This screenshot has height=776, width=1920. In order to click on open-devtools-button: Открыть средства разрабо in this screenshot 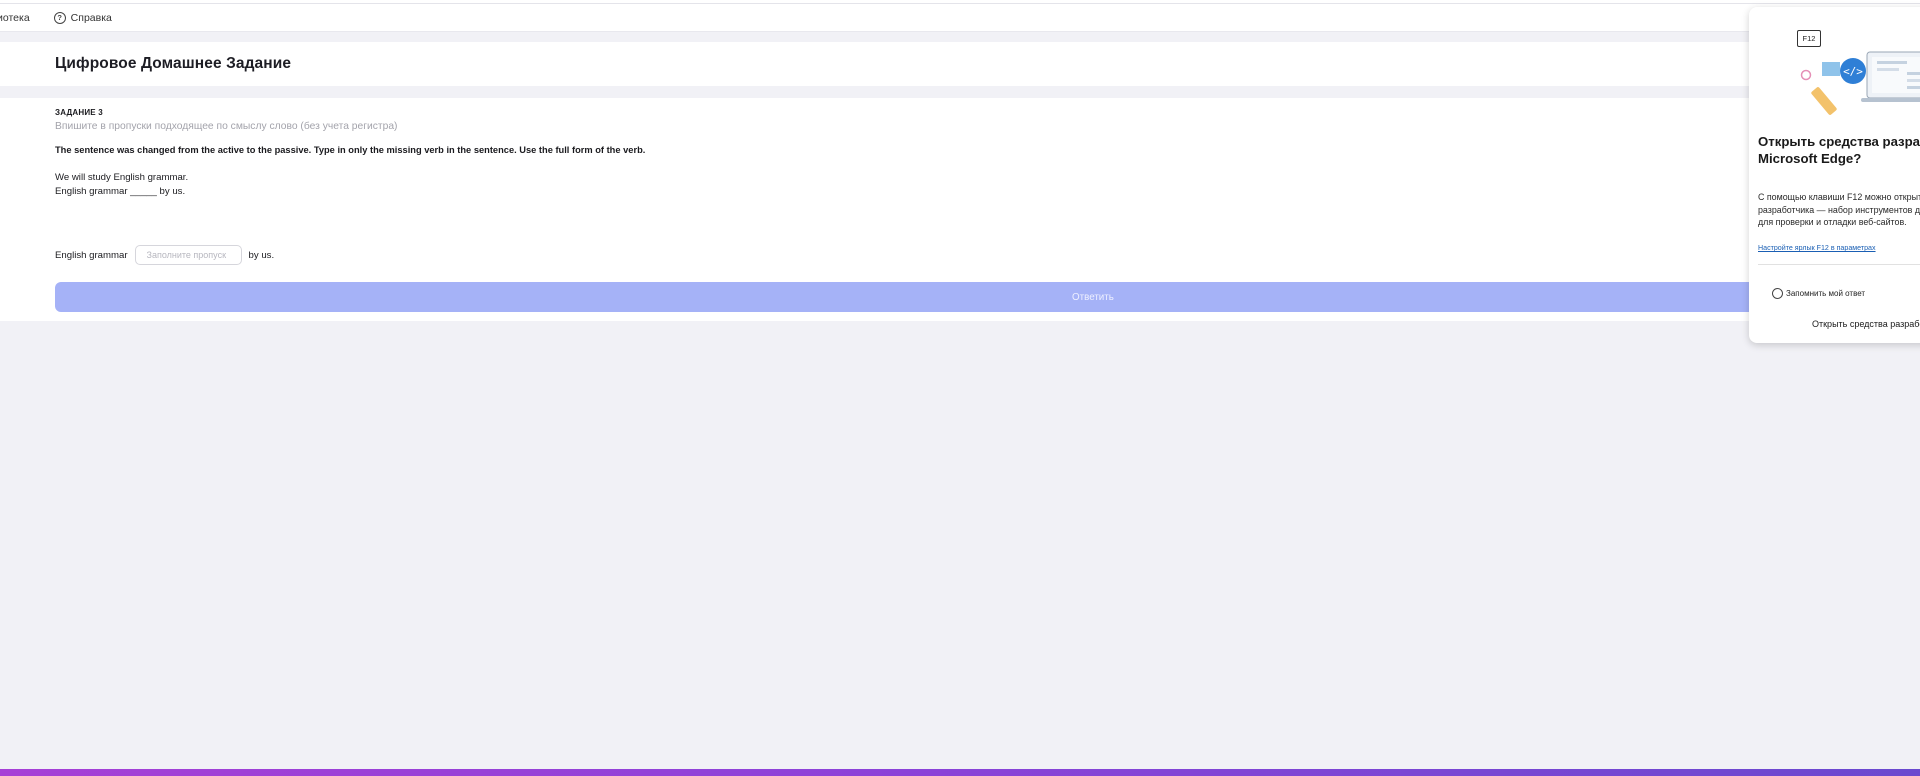, I will do `click(1866, 324)`.